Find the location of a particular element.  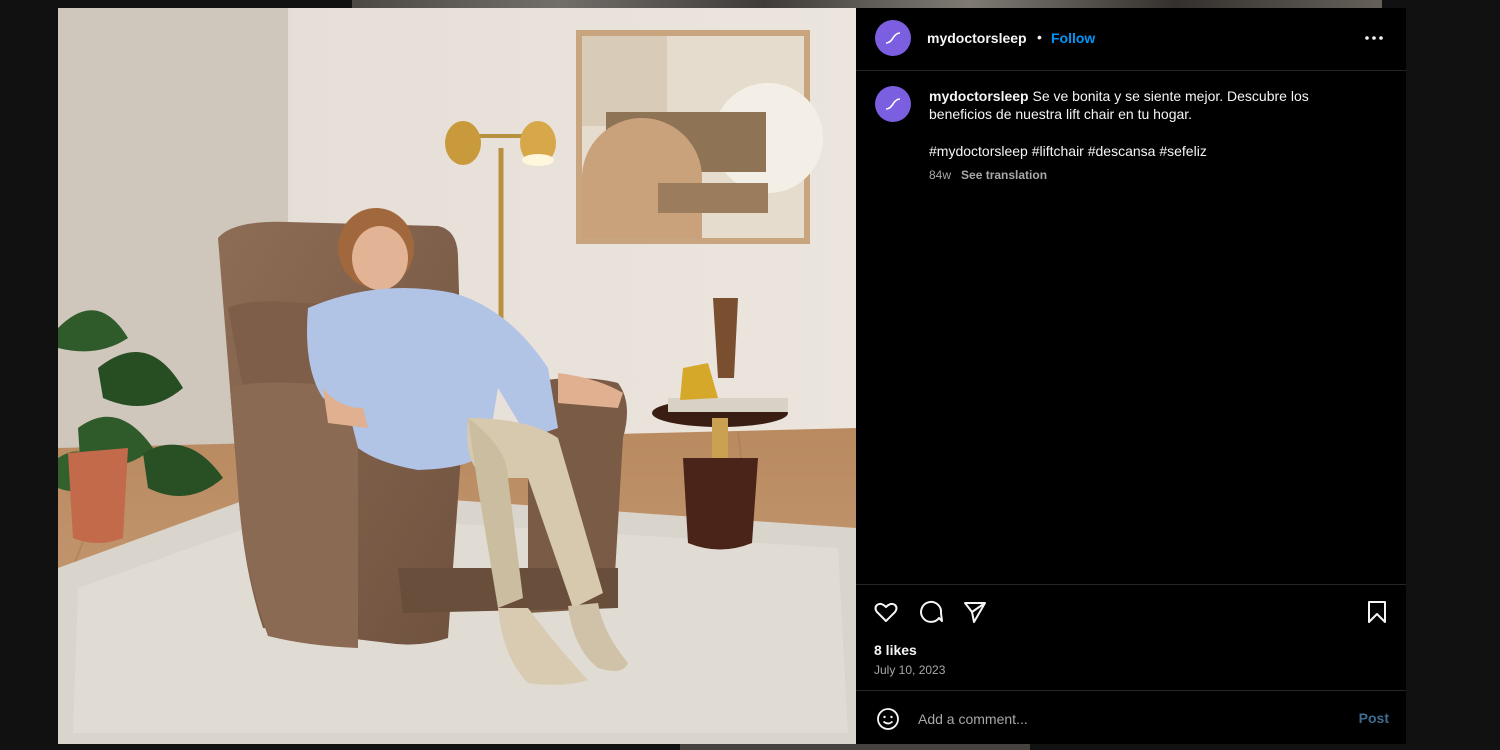

post-age: 84w is located at coordinates (940, 175).